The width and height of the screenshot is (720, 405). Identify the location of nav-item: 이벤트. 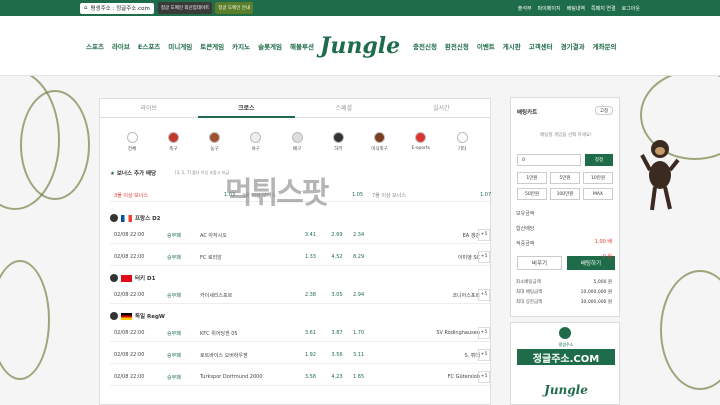
(486, 46).